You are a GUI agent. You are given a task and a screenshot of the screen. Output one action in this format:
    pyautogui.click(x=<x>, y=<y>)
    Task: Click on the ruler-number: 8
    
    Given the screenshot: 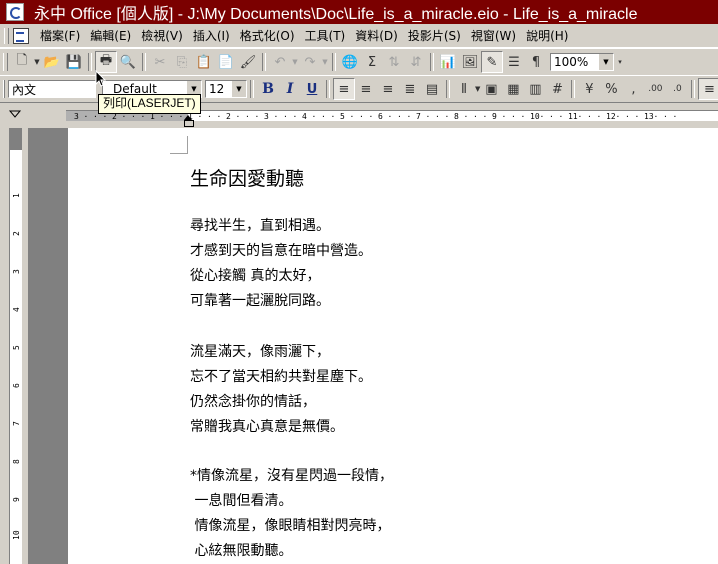 What is the action you would take?
    pyautogui.click(x=456, y=116)
    